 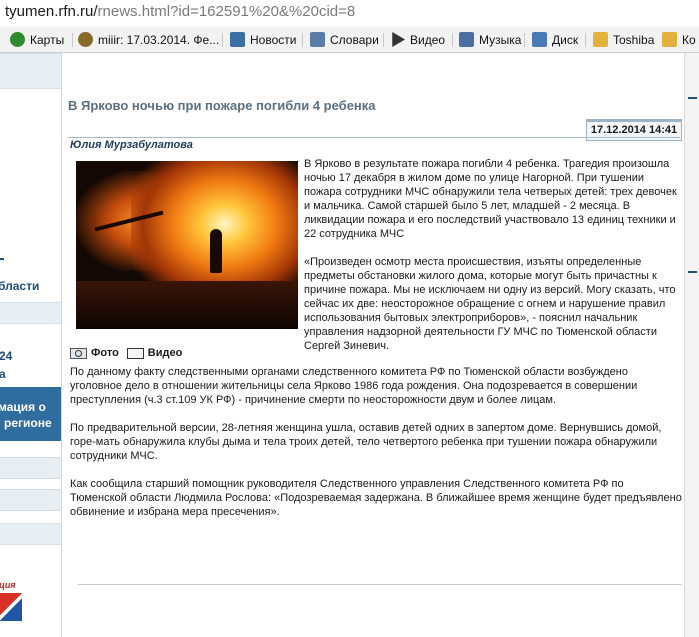 I want to click on sidebar-info-line1: мация о, so click(x=23, y=407).